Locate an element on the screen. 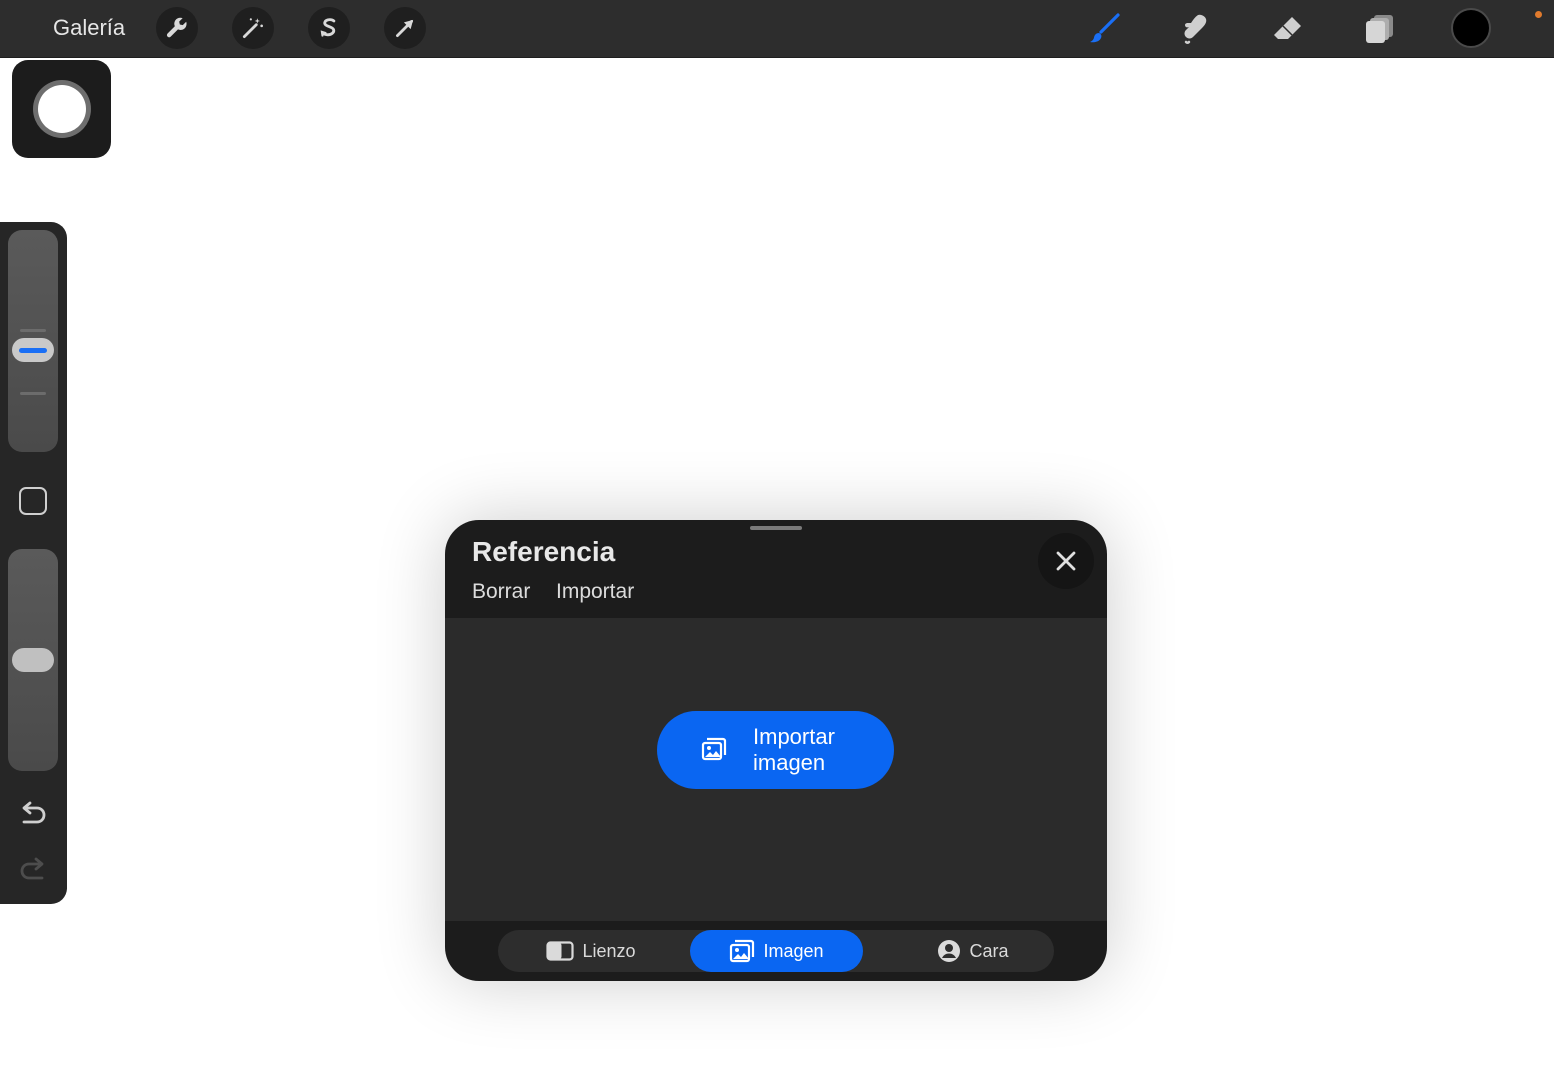 This screenshot has height=1080, width=1554. brush-icon is located at coordinates (1105, 28).